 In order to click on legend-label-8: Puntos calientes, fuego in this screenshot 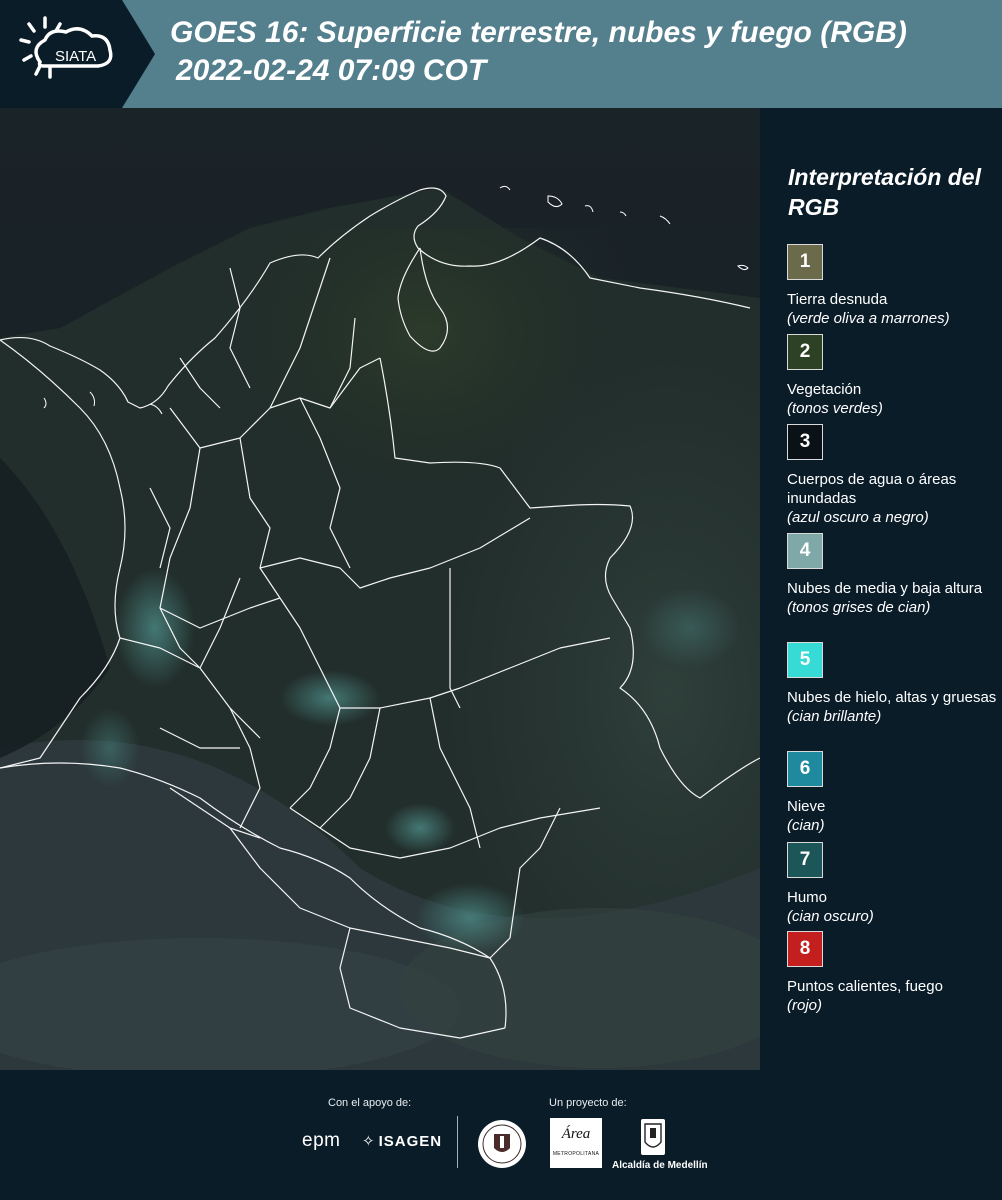, I will do `click(865, 986)`.